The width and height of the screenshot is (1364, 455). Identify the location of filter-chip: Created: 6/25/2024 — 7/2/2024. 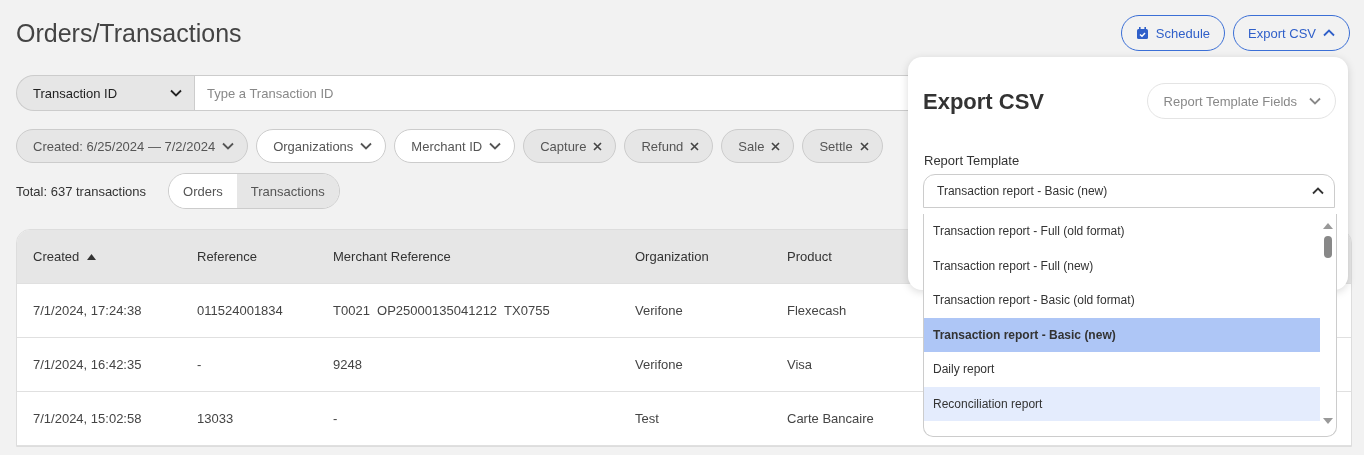
(132, 146).